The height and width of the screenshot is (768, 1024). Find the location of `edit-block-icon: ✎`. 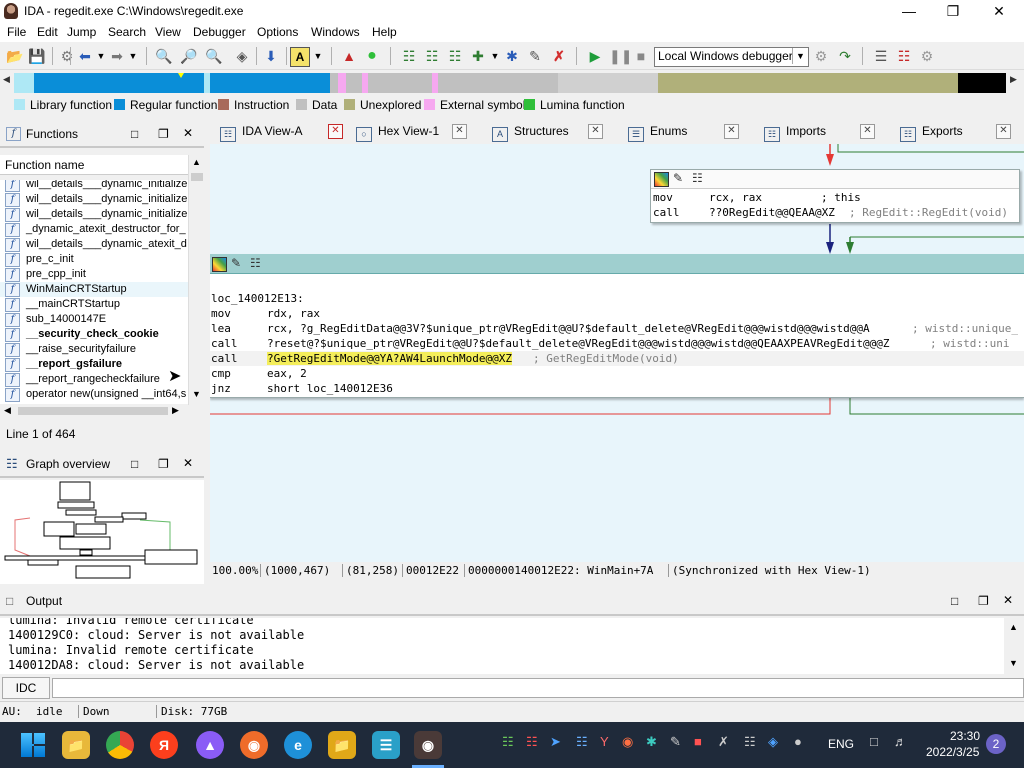

edit-block-icon: ✎ is located at coordinates (236, 263).